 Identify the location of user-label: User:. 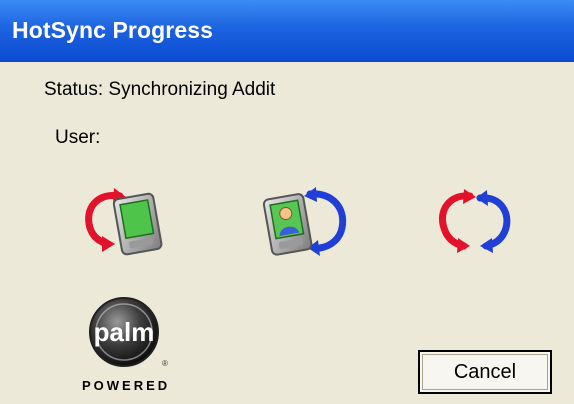
(78, 137).